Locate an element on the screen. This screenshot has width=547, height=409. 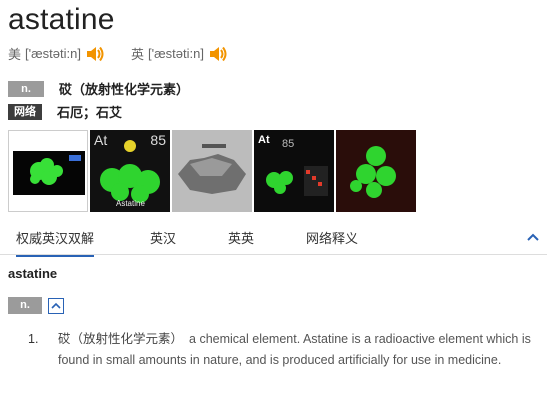
collapse-toggle-icon is located at coordinates (56, 305).